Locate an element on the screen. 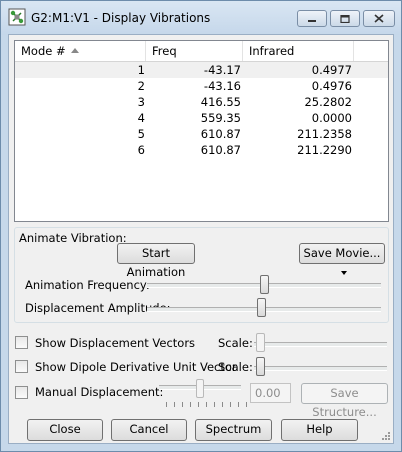  minimize-button is located at coordinates (312, 18).